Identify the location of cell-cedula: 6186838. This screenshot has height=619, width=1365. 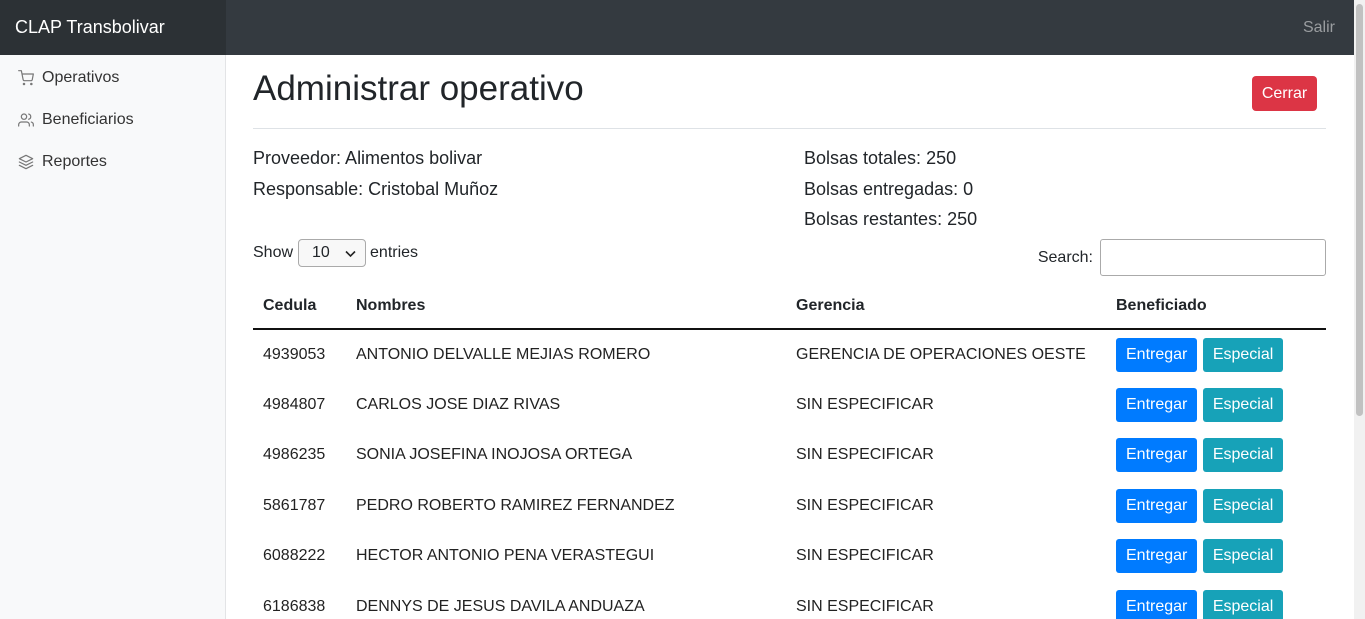
(294, 606).